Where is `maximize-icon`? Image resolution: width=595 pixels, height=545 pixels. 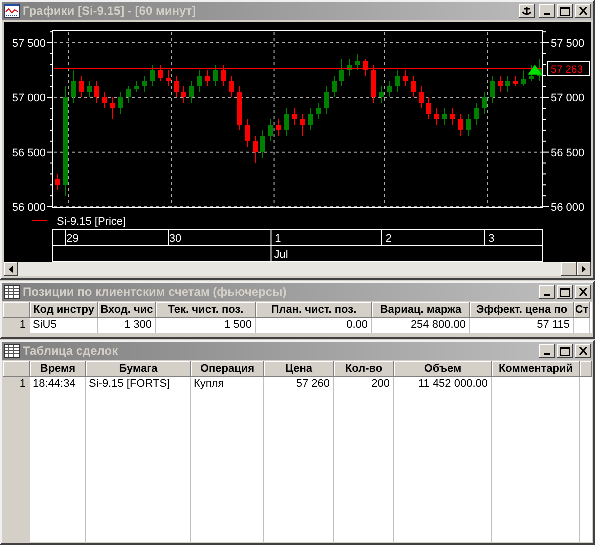 maximize-icon is located at coordinates (565, 292).